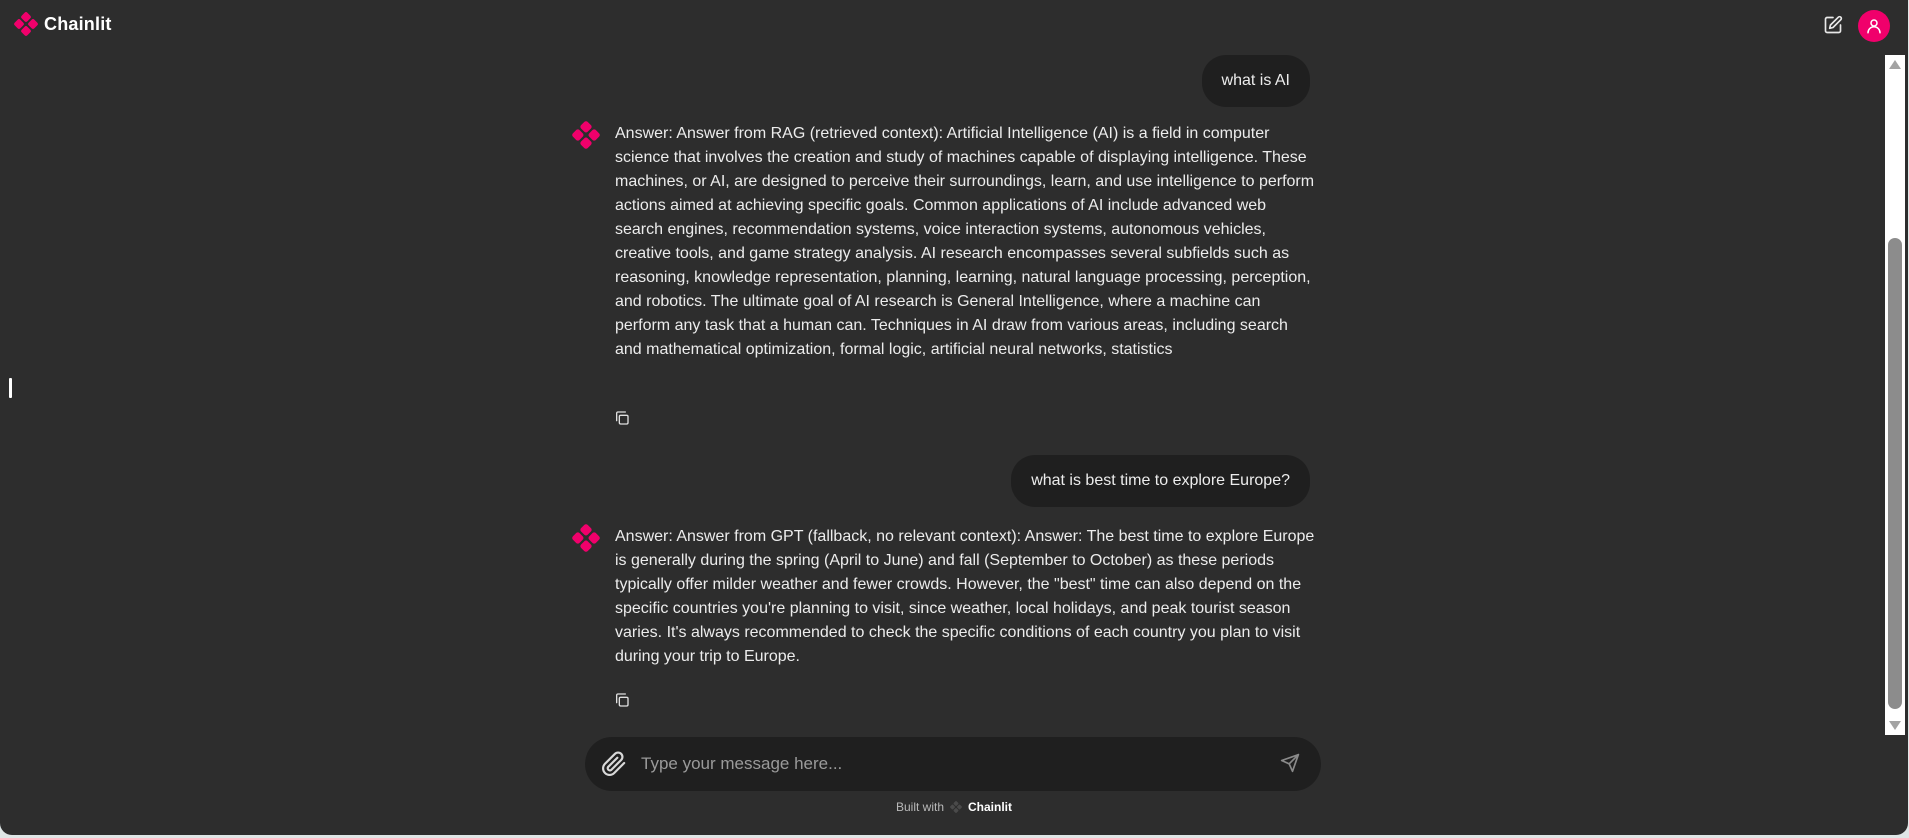 The image size is (1909, 838). I want to click on message-composer, so click(953, 764).